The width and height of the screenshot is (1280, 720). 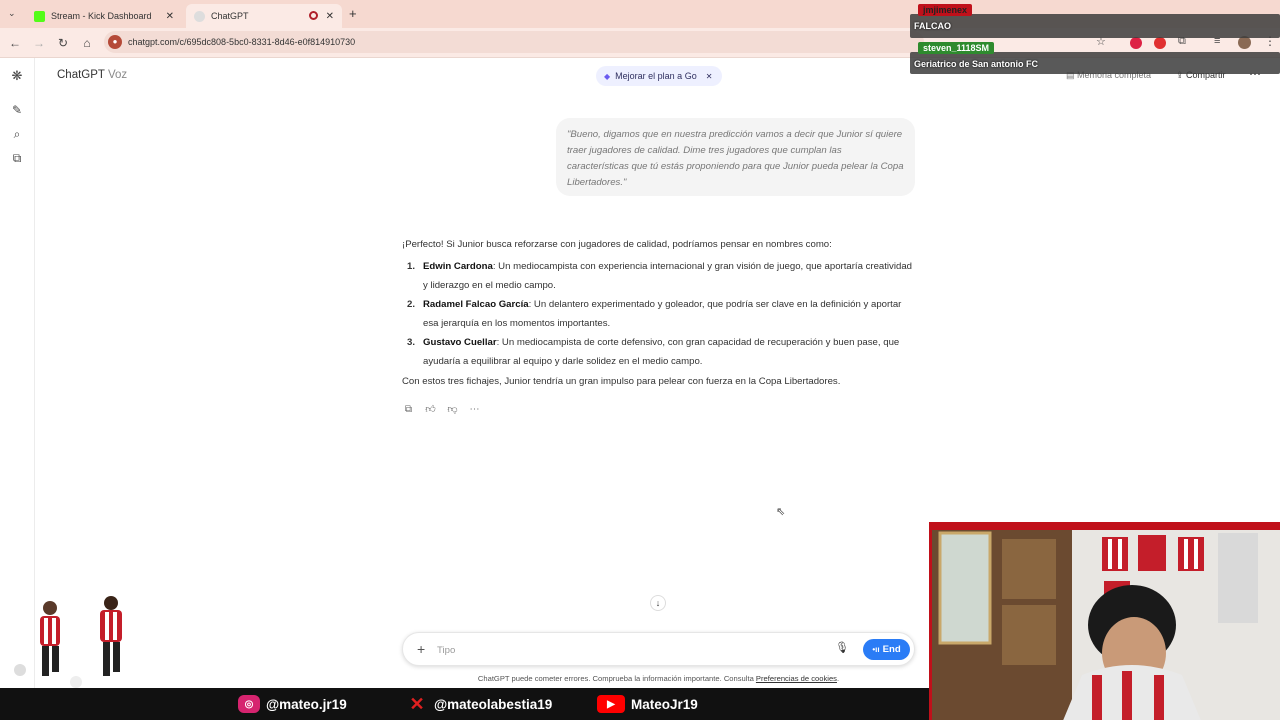 I want to click on message-actions: ⧉ 👍︎ 👎︎ ⋯, so click(x=441, y=409).